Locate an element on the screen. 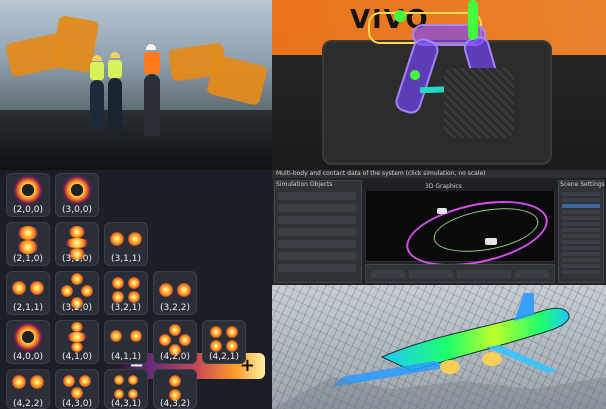  right-panel: Scene Settings is located at coordinates (581, 231).